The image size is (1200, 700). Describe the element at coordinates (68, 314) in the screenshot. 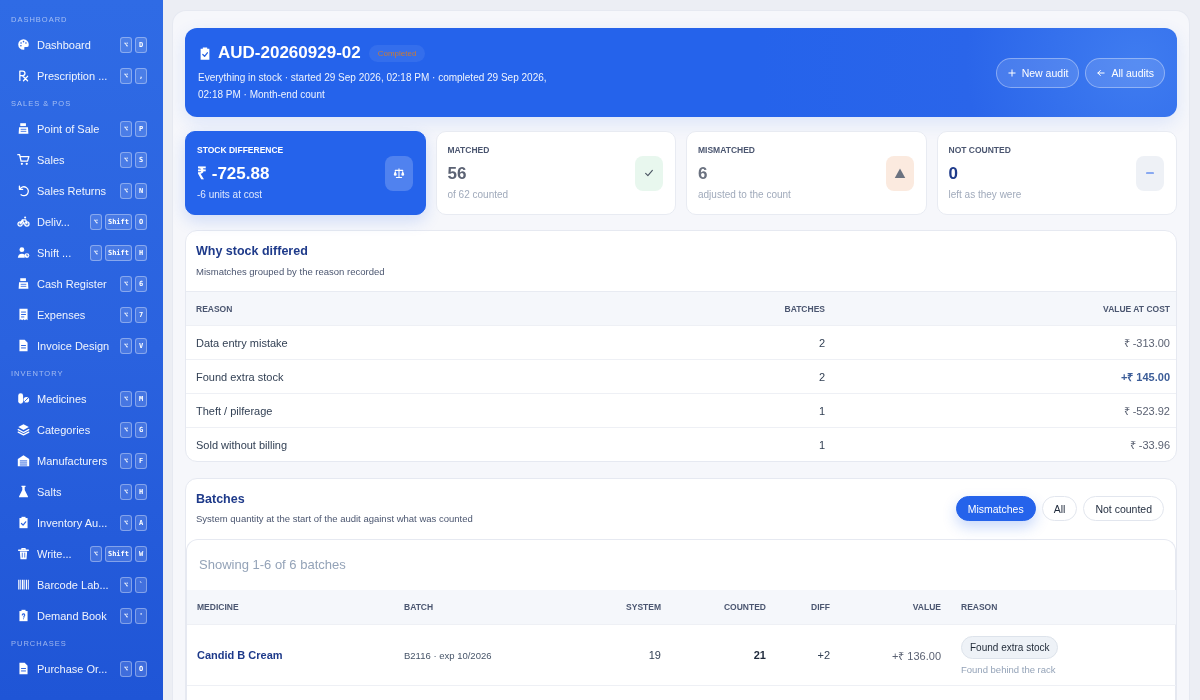

I see `sidebar-item: Expenses` at that location.